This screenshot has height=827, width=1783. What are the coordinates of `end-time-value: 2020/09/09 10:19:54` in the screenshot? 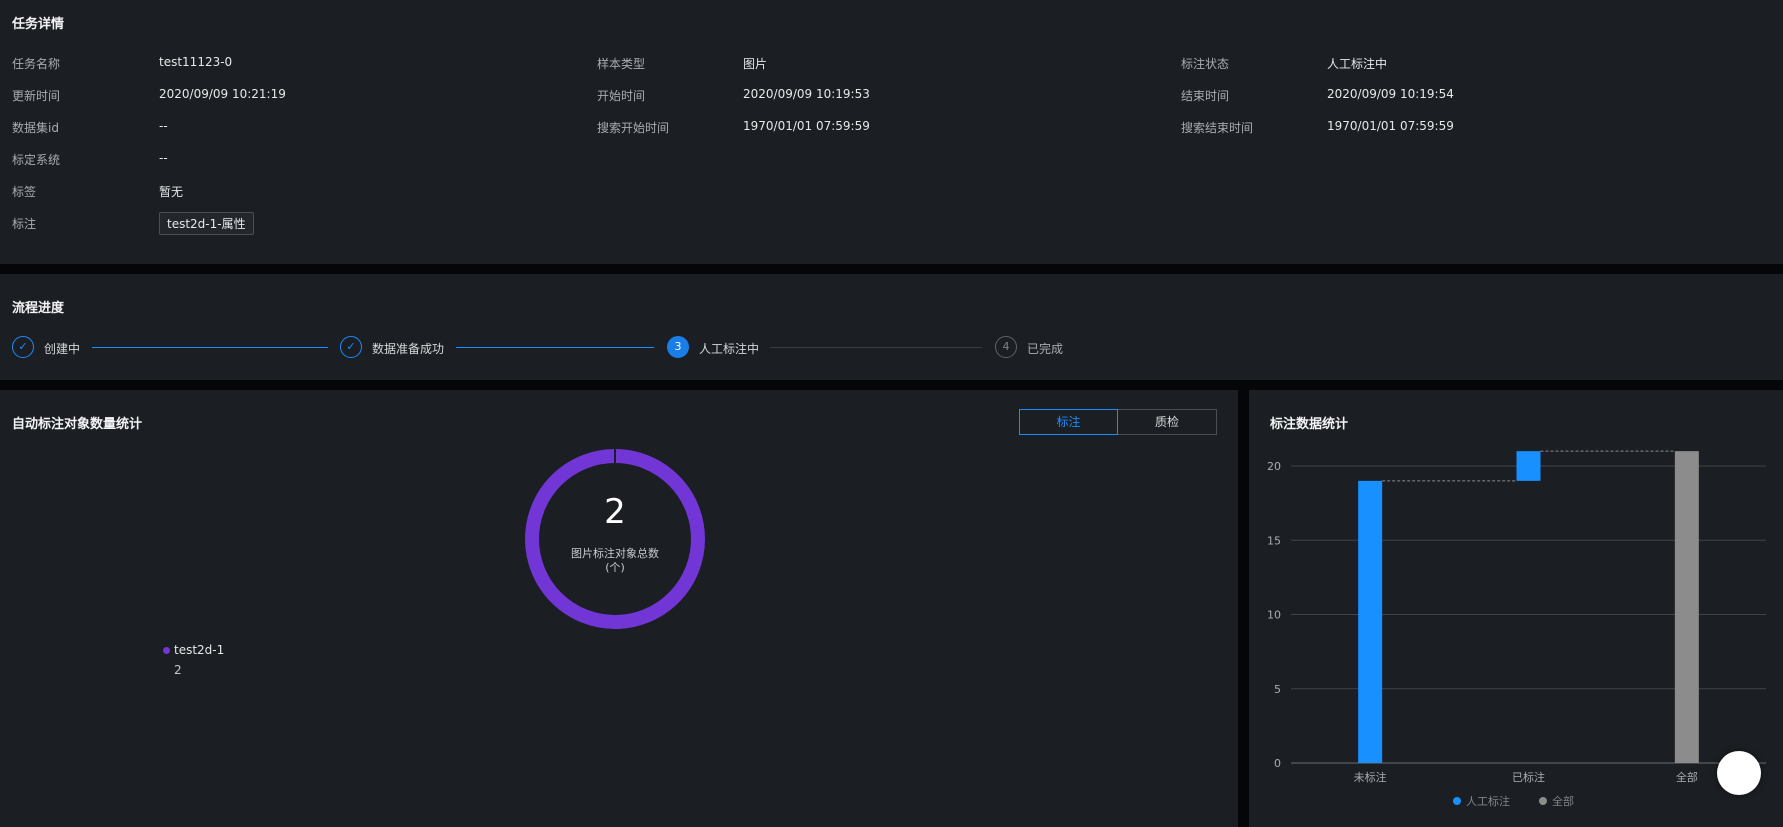 It's located at (1390, 94).